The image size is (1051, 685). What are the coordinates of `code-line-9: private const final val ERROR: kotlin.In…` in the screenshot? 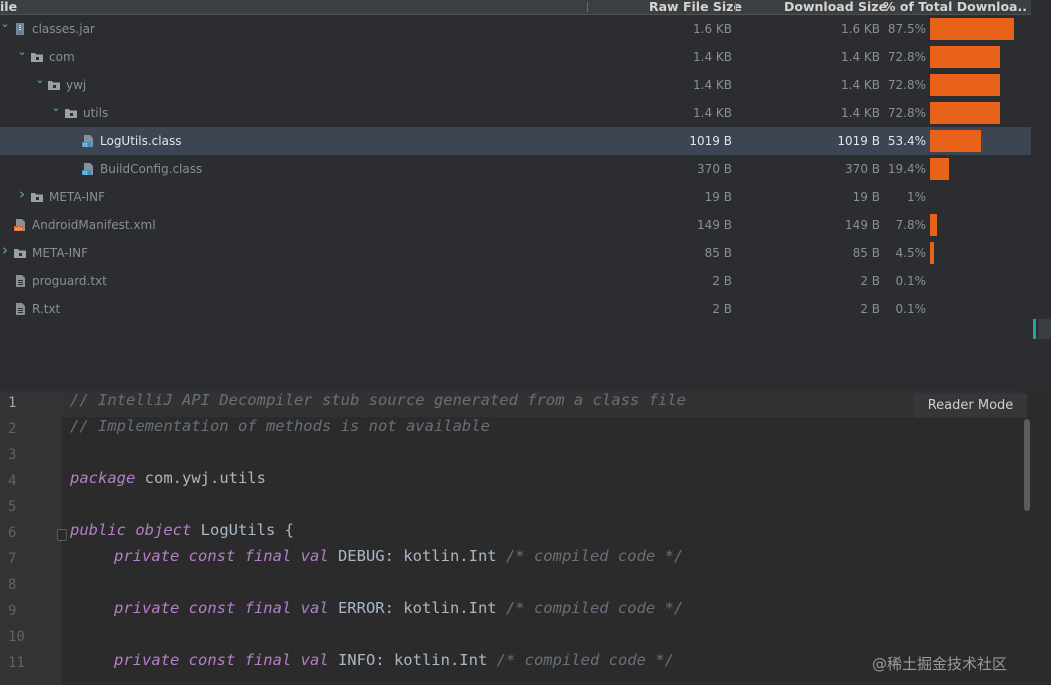 It's located at (399, 608).